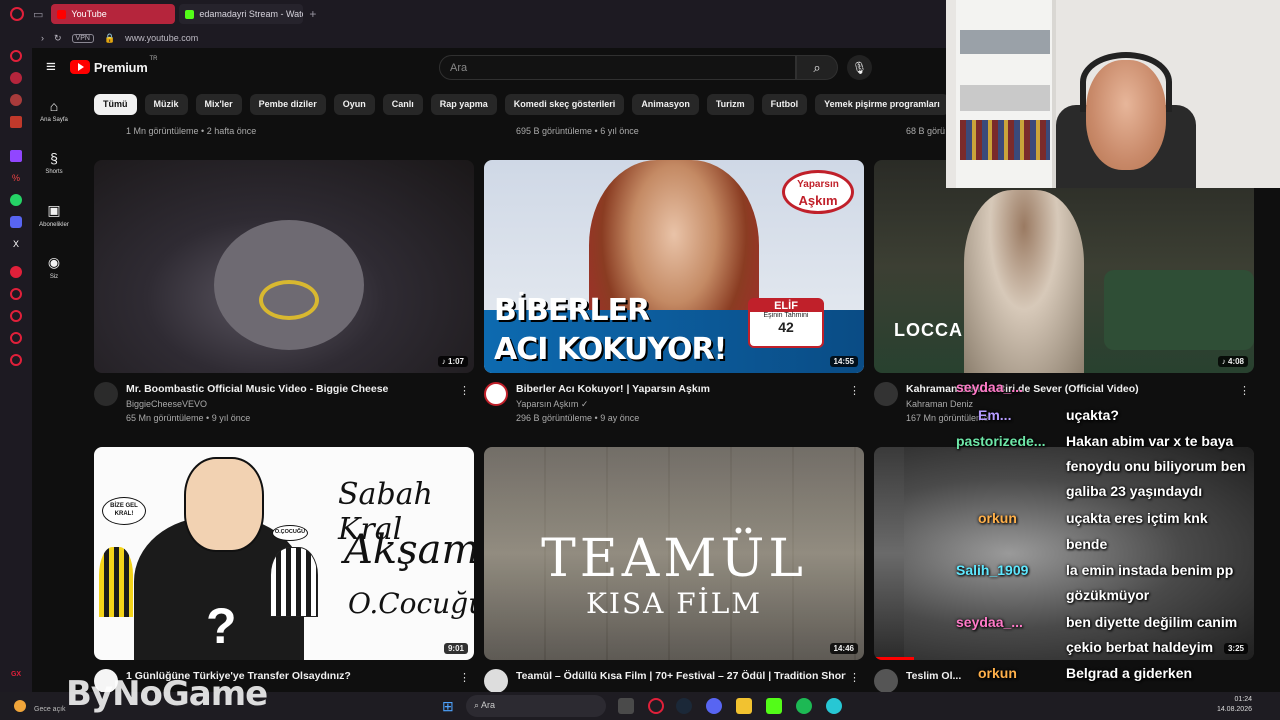  What do you see at coordinates (16, 156) in the screenshot?
I see `twitch-icon` at bounding box center [16, 156].